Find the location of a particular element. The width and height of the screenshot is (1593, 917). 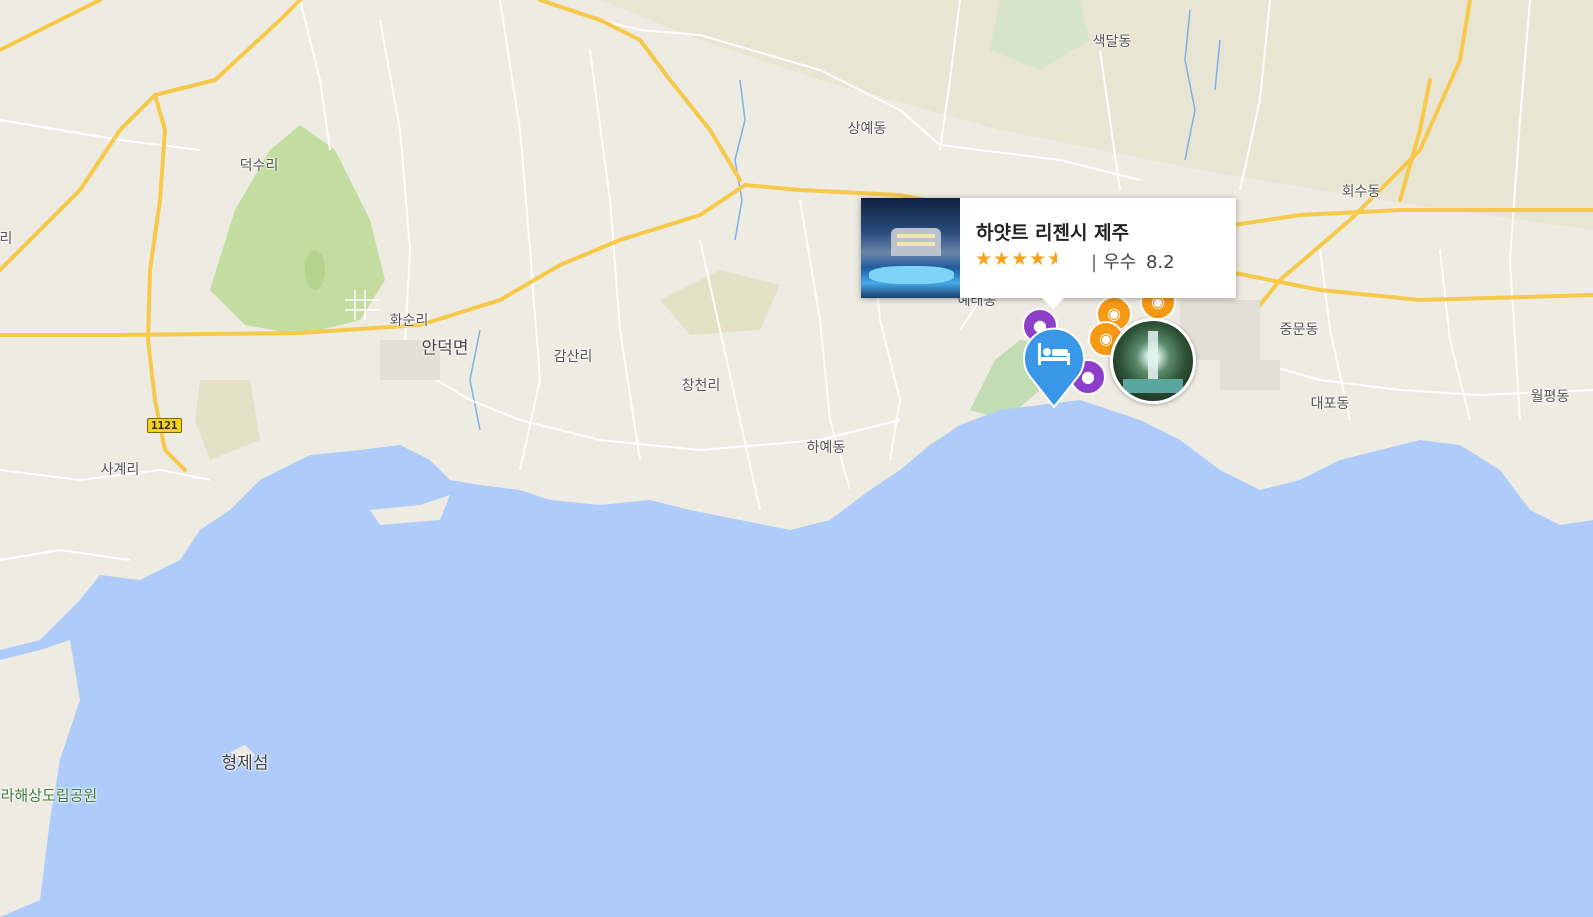

label-edge-left: 리 is located at coordinates (6, 239).